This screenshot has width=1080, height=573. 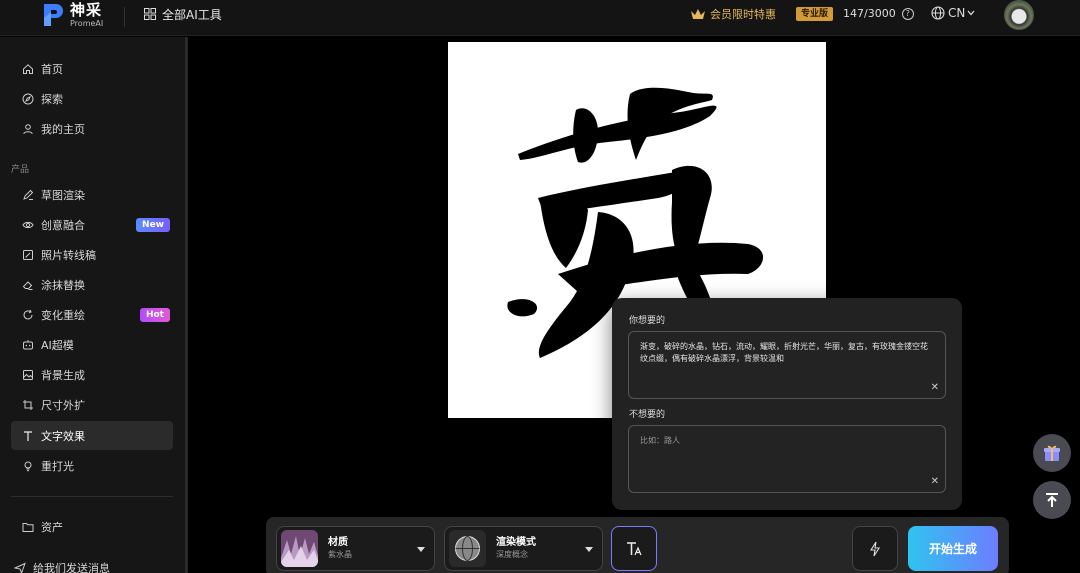 What do you see at coordinates (92, 526) in the screenshot?
I see `sidebar-item-assets: 资产` at bounding box center [92, 526].